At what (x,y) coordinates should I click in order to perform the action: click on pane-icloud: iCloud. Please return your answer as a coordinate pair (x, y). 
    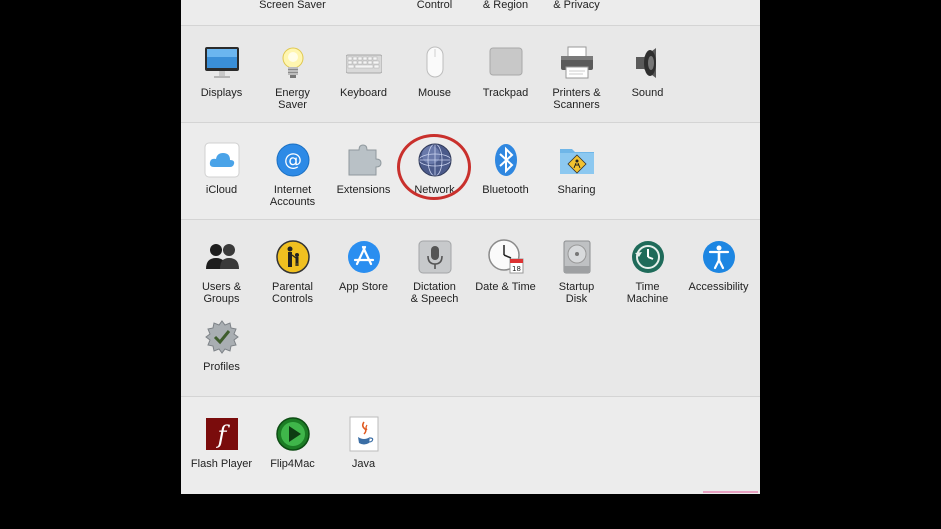
    Looking at the image, I should click on (221, 169).